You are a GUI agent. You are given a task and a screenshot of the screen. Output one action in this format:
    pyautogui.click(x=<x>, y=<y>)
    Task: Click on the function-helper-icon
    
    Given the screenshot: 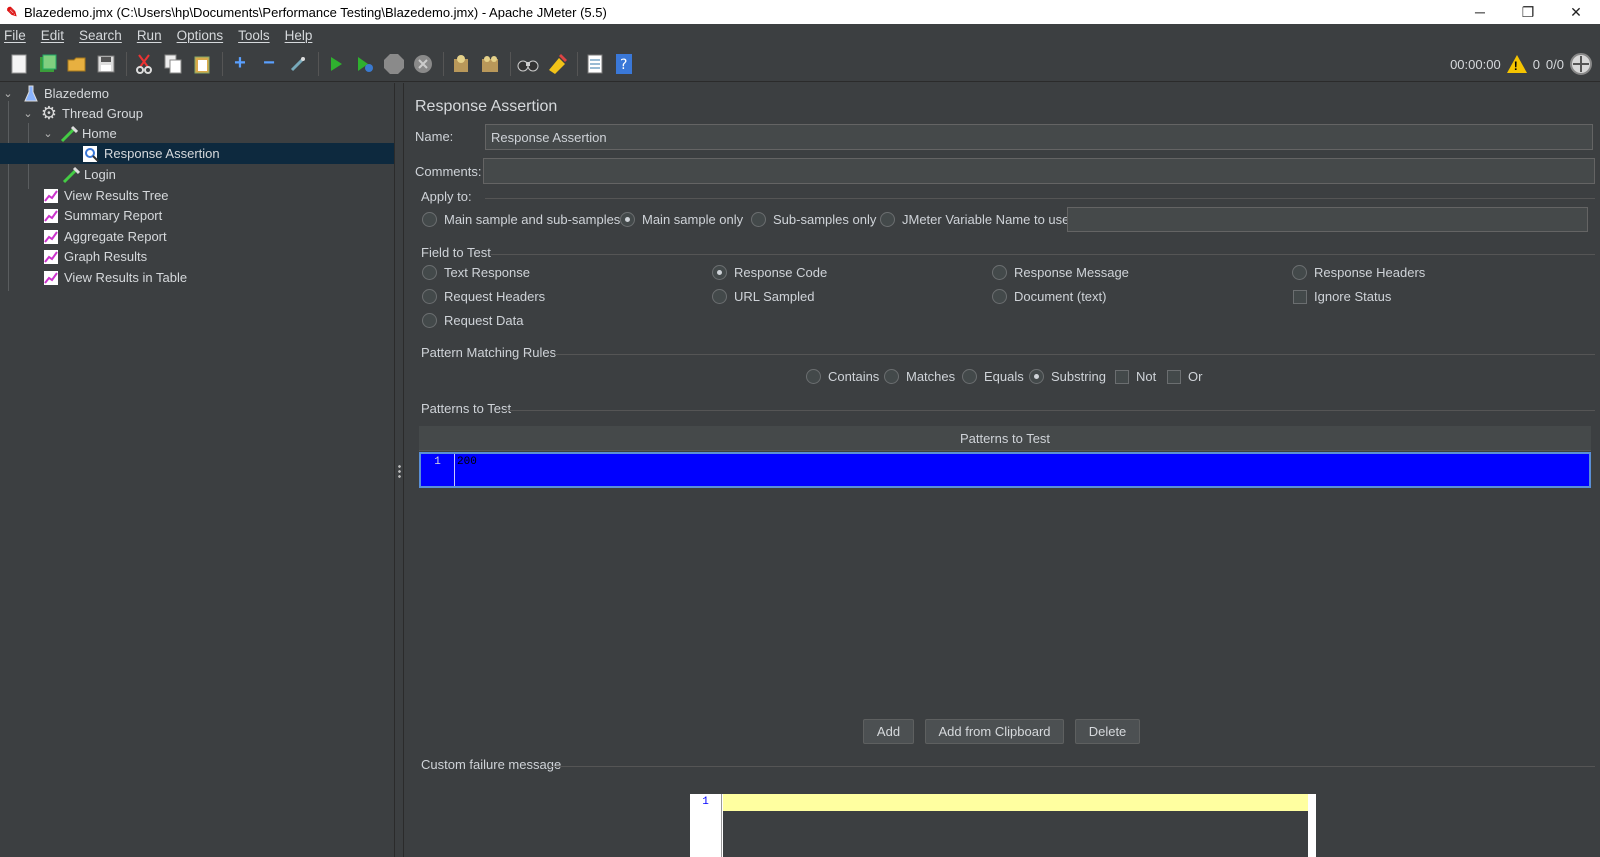 What is the action you would take?
    pyautogui.click(x=595, y=64)
    